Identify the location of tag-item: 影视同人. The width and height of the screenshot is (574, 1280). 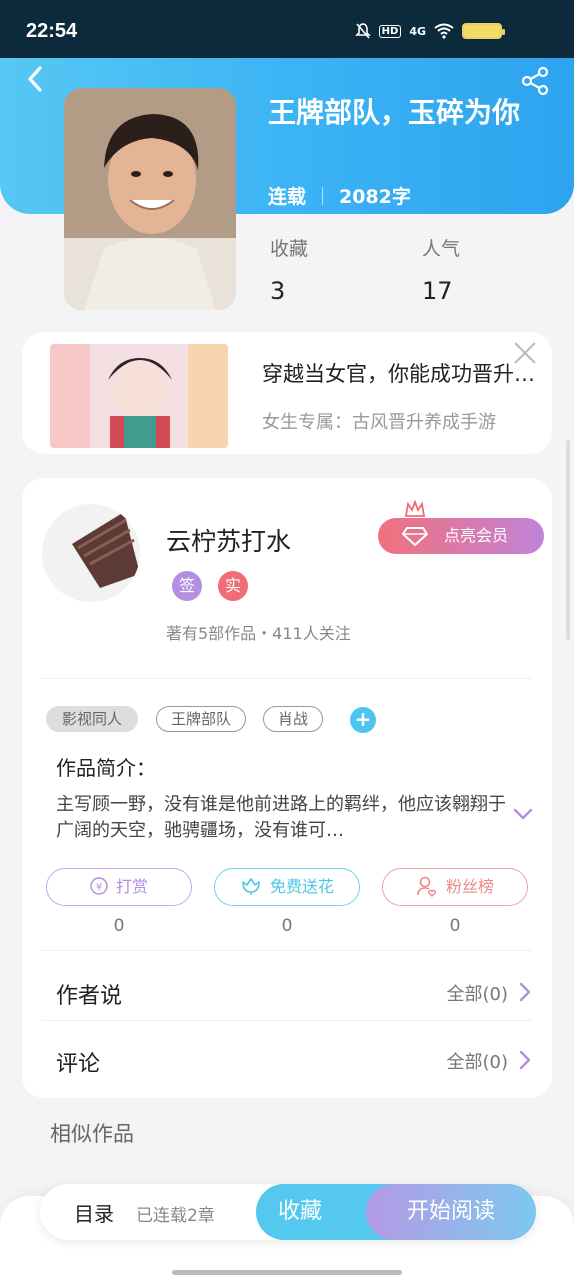
(92, 719).